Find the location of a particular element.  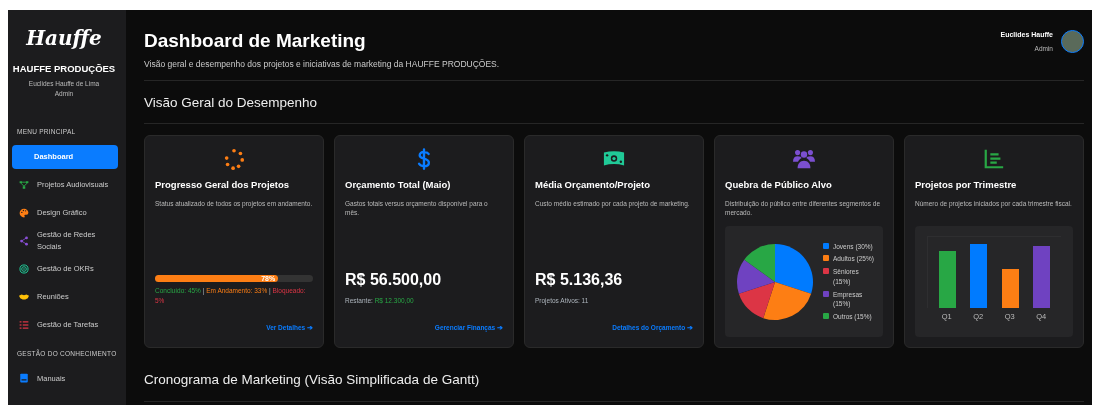

card-title: Média Orçamento/Projeto is located at coordinates (593, 185).